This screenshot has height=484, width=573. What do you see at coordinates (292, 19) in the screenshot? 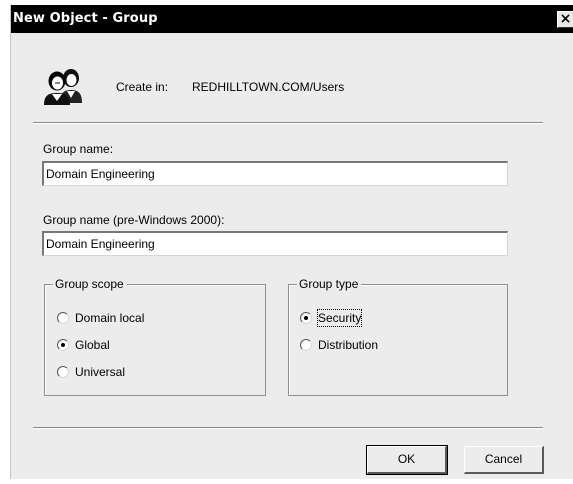
I see `title-bar: New Object - Group ×` at bounding box center [292, 19].